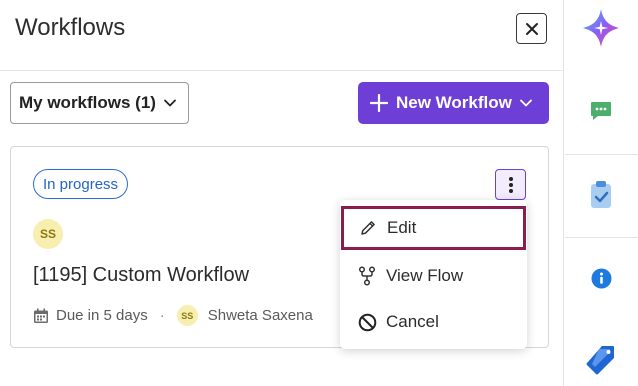 This screenshot has width=638, height=386. What do you see at coordinates (402, 227) in the screenshot?
I see `menu-item-label: Edit` at bounding box center [402, 227].